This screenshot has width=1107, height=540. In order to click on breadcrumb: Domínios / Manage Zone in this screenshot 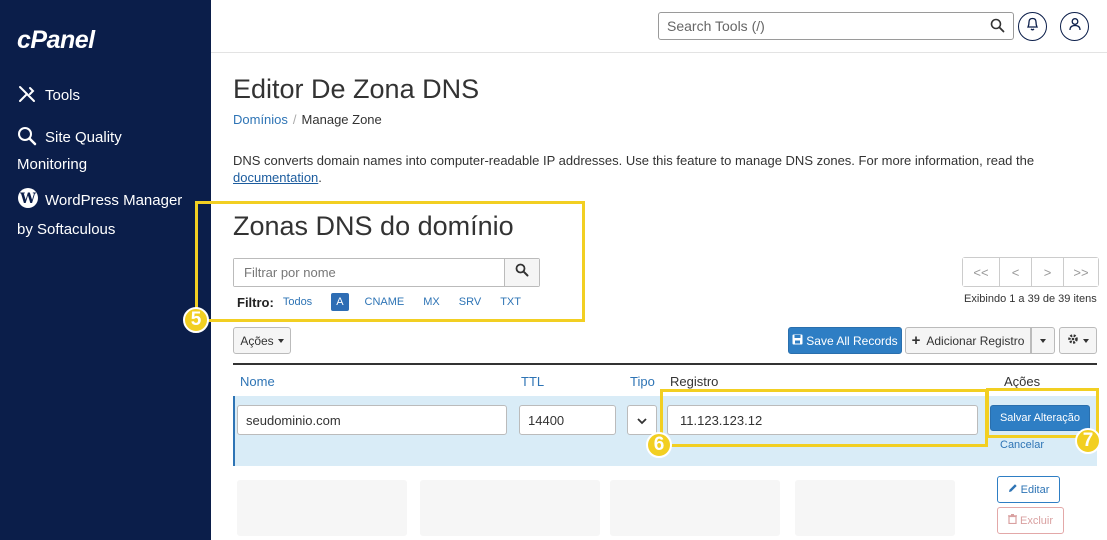, I will do `click(307, 119)`.